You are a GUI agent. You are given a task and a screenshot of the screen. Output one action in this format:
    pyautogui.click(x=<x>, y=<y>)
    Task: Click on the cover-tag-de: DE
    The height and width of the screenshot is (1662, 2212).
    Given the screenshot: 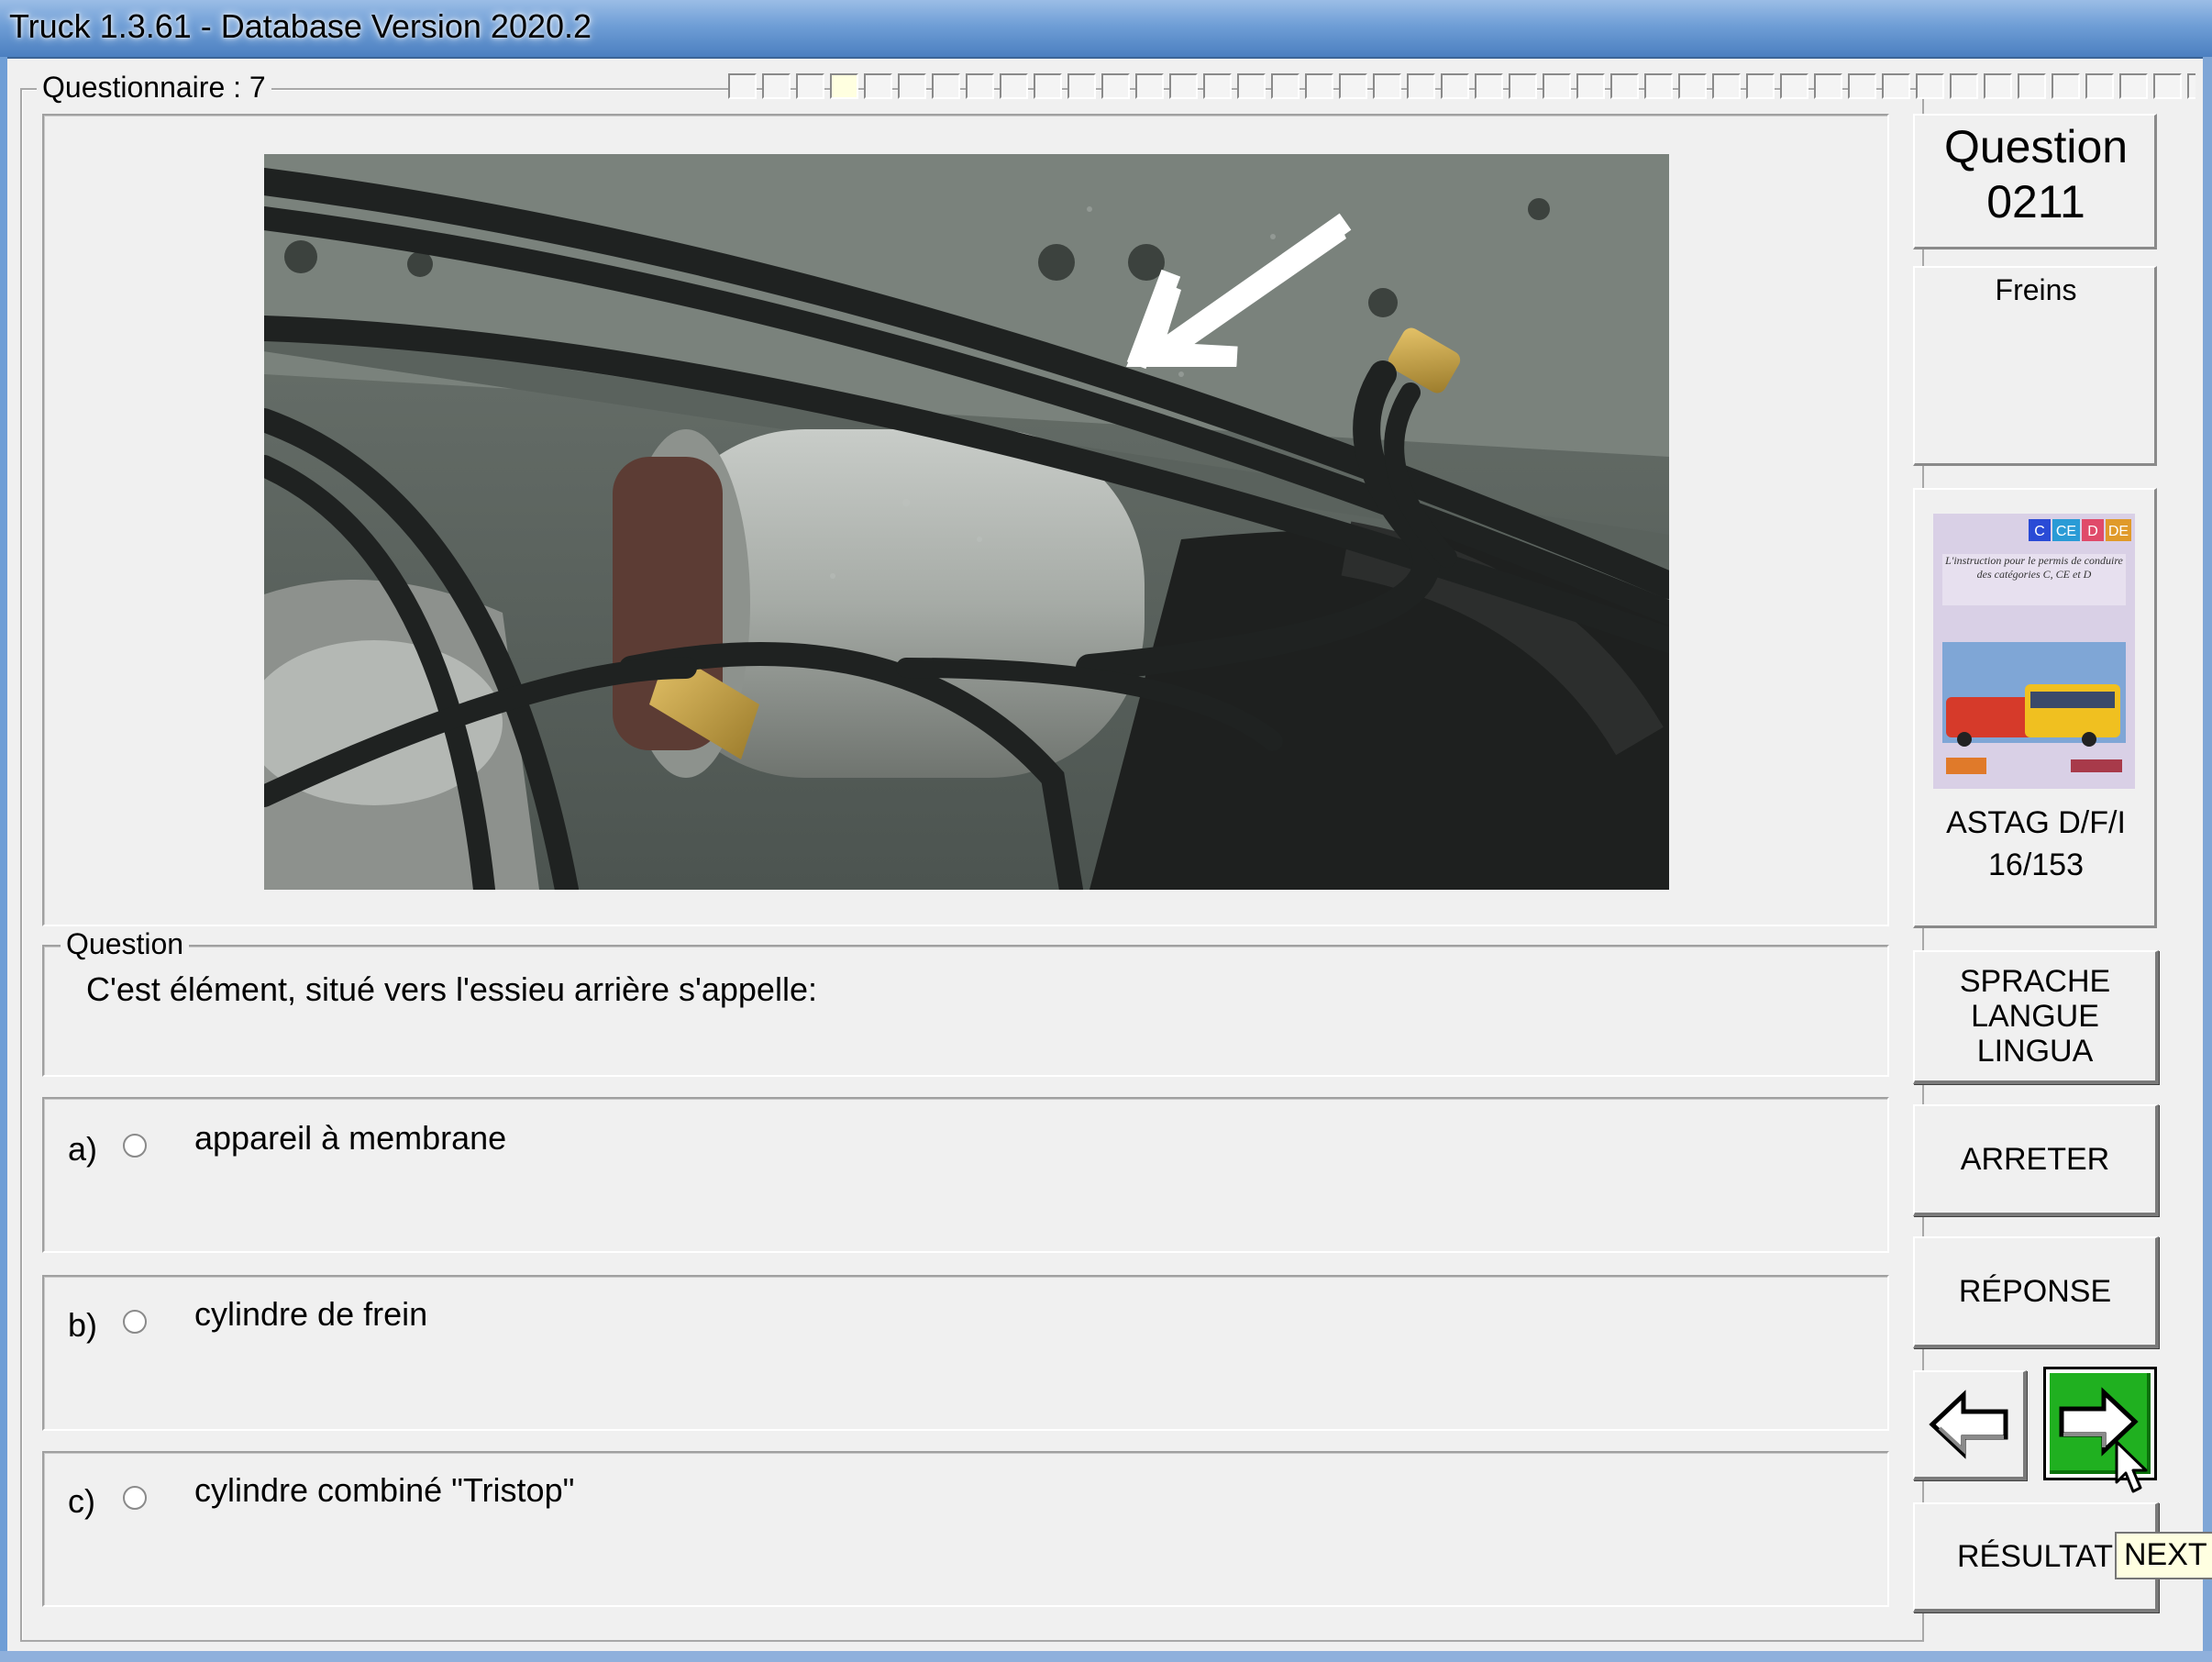 What is the action you would take?
    pyautogui.click(x=2119, y=531)
    